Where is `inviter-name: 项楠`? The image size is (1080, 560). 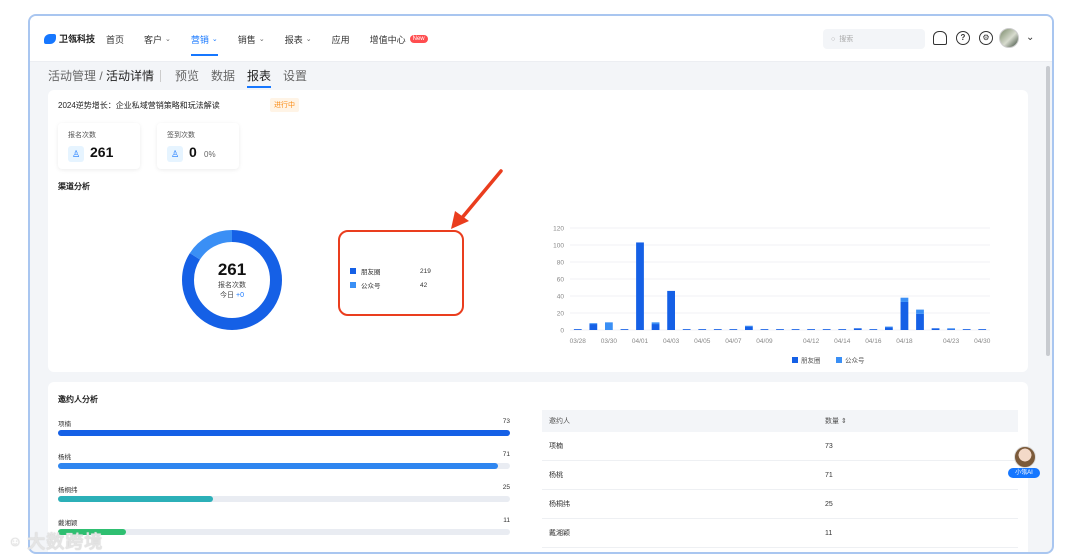
inviter-name: 项楠 is located at coordinates (64, 424).